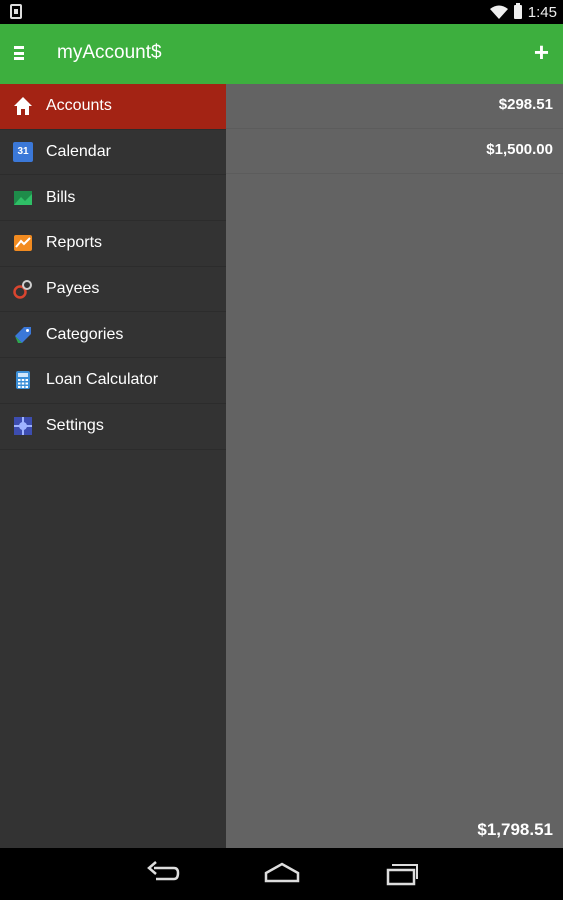  What do you see at coordinates (542, 12) in the screenshot?
I see `status-time: 1:45` at bounding box center [542, 12].